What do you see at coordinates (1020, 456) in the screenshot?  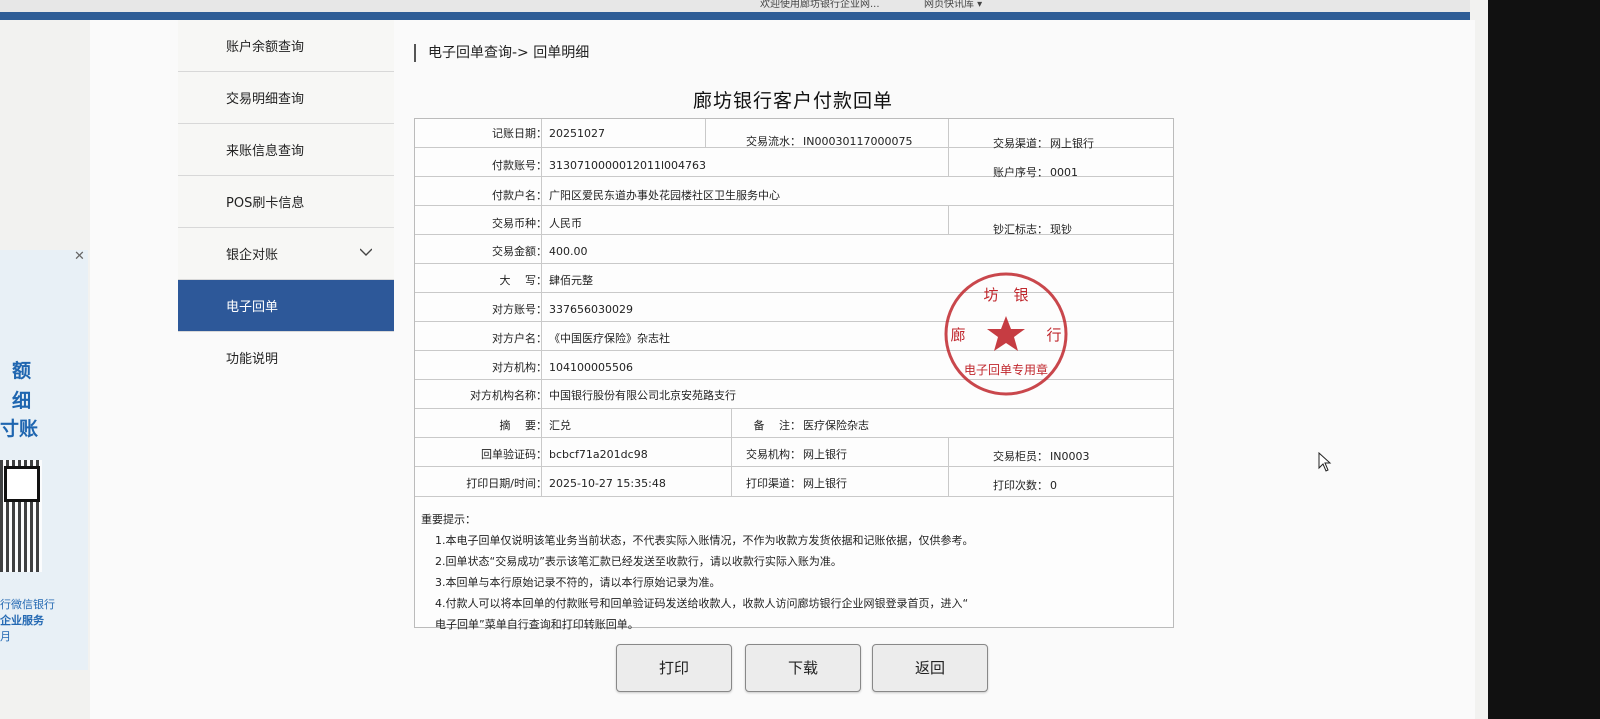 I see `teller-label: 交易柜员：` at bounding box center [1020, 456].